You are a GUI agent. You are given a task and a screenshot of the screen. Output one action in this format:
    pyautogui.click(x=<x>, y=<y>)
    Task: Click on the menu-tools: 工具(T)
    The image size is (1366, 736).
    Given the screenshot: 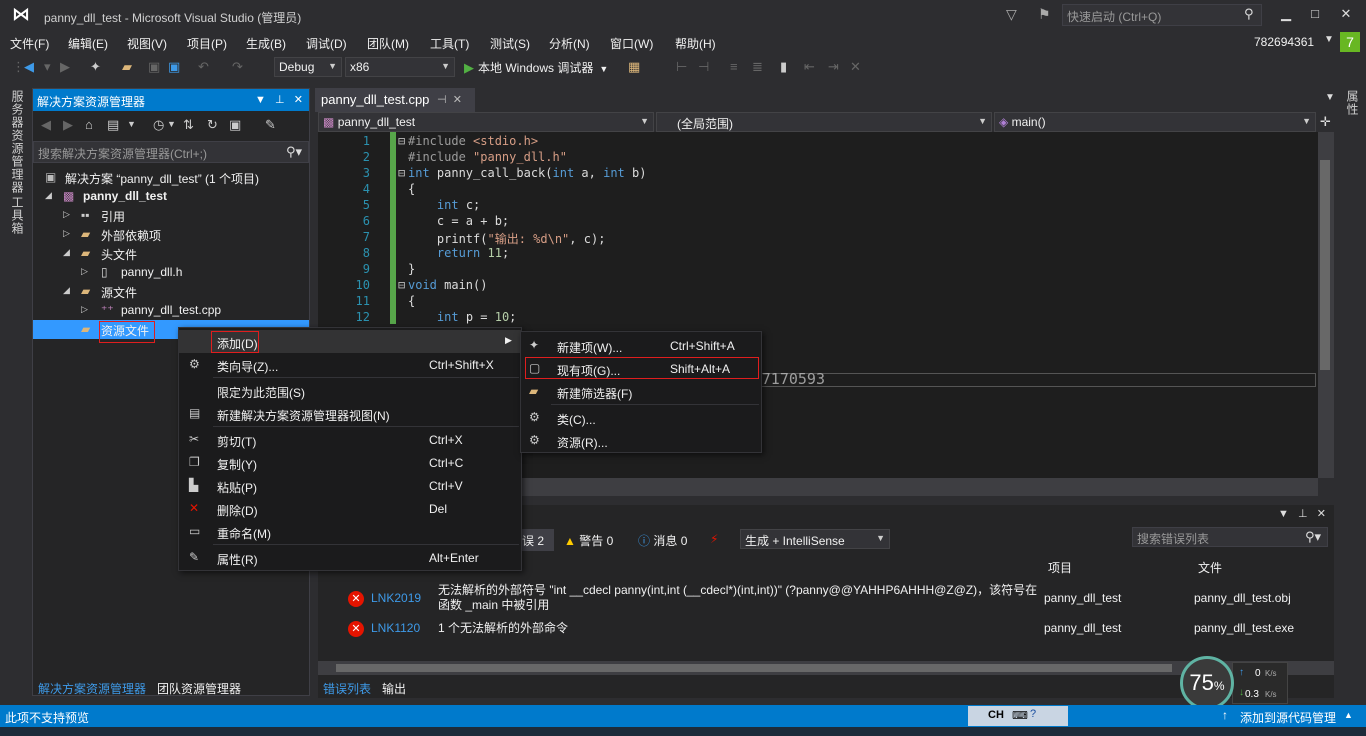 What is the action you would take?
    pyautogui.click(x=449, y=43)
    